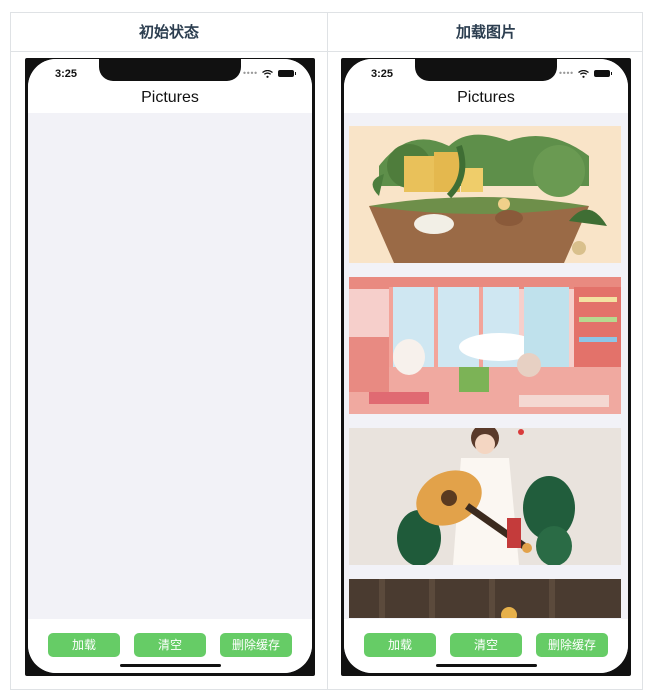 This screenshot has width=658, height=699. I want to click on image-garden-pot, so click(485, 194).